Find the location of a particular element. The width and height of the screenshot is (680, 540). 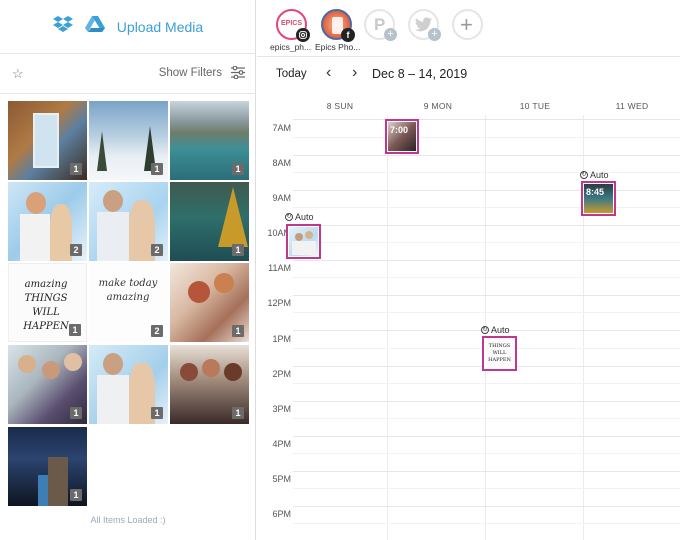

post-quote-text: THINGS WILL HAPPEN is located at coordinates (499, 353).